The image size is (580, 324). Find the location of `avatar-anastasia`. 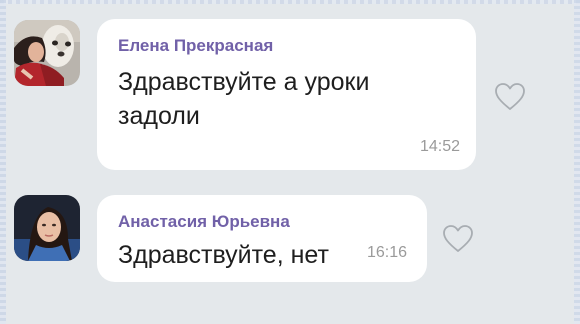

avatar-anastasia is located at coordinates (47, 228).